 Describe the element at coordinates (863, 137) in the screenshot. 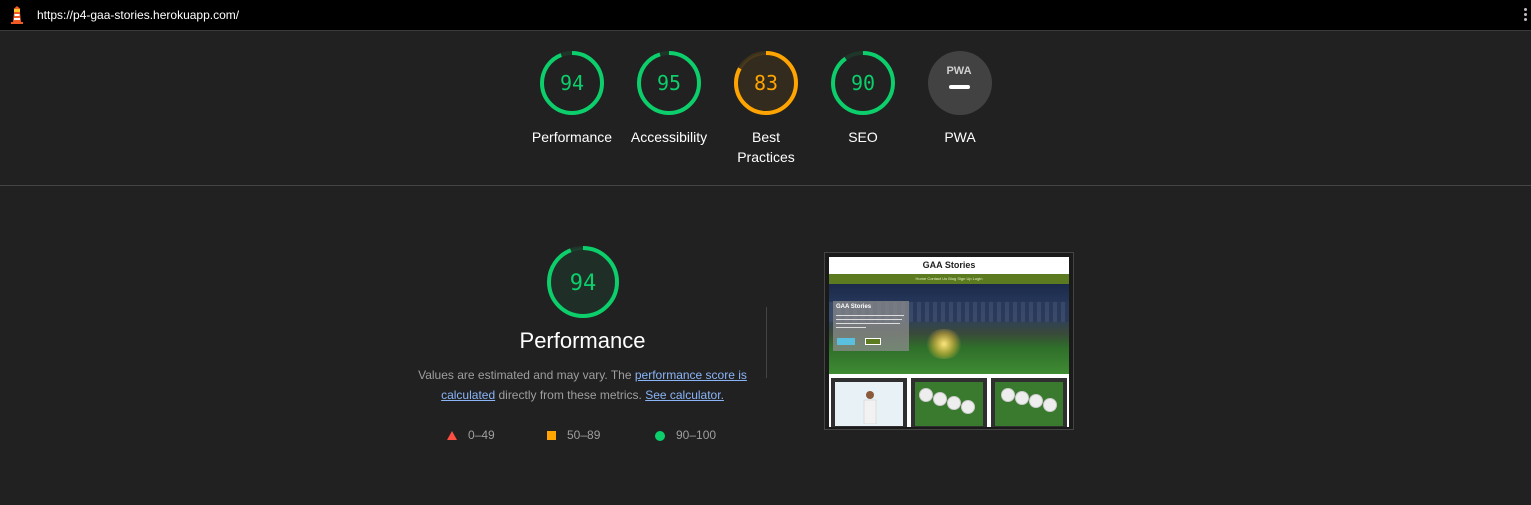

I see `gauge-label: SEO` at that location.